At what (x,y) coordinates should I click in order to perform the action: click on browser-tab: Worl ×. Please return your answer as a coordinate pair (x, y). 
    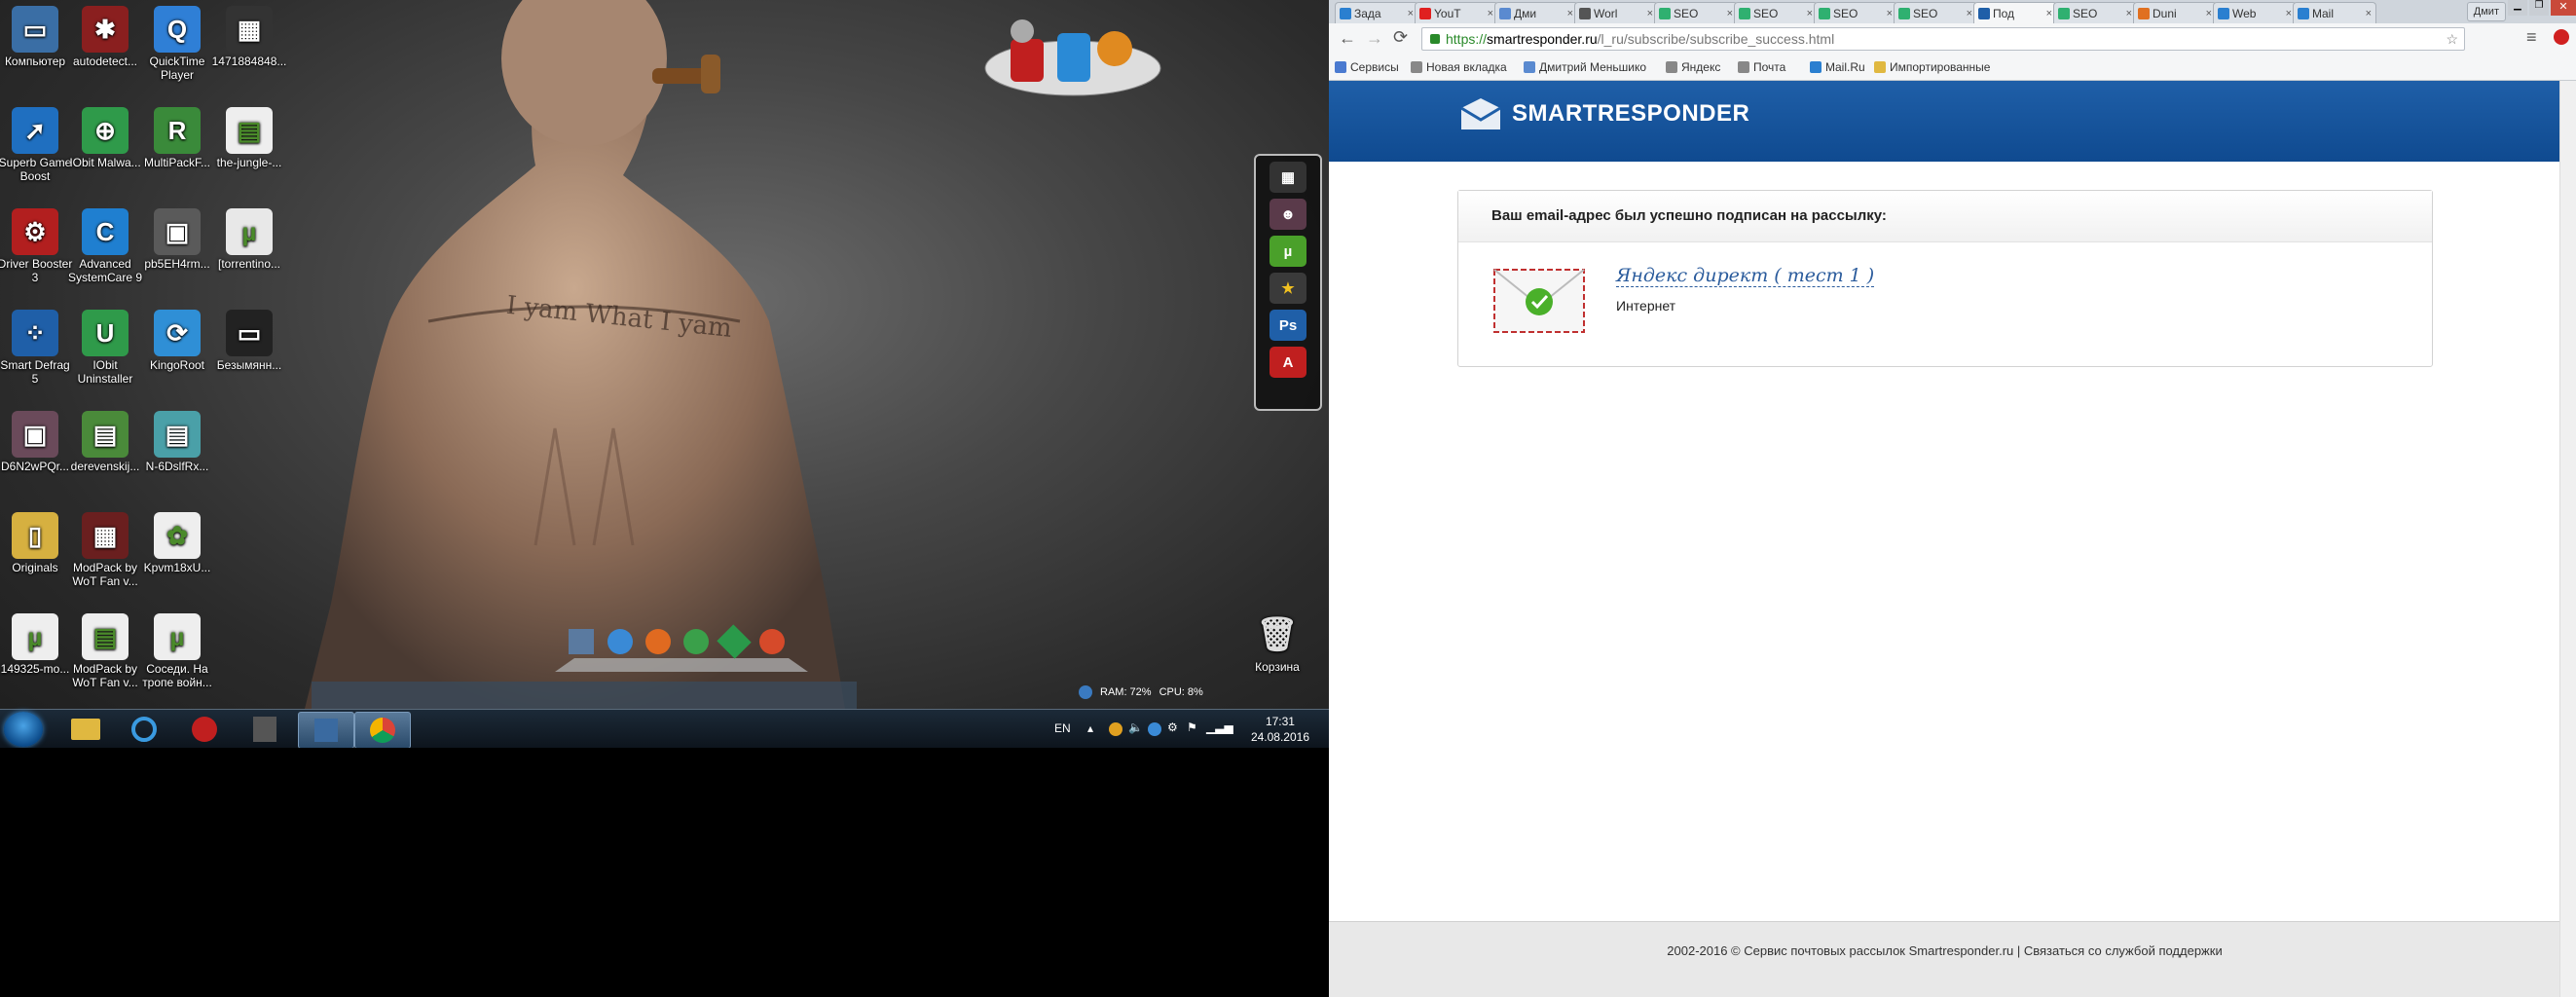
    Looking at the image, I should click on (1616, 12).